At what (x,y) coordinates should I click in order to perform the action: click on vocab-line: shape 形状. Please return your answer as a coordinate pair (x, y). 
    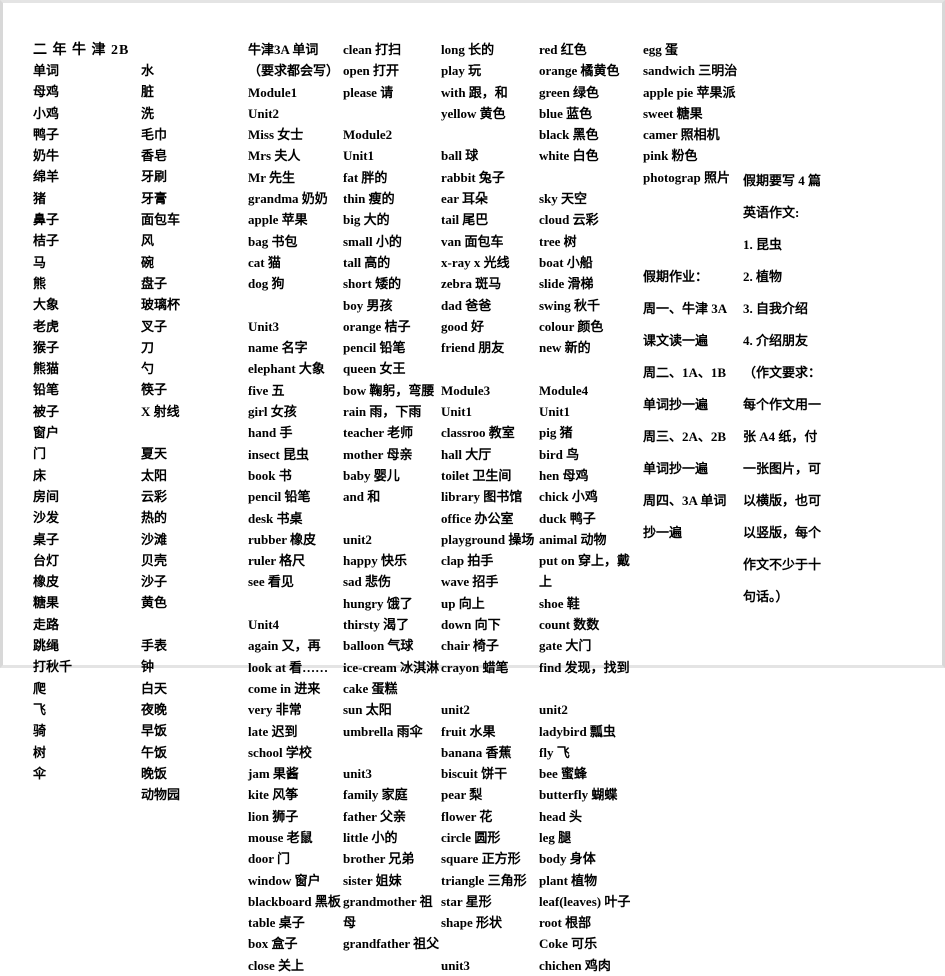
    Looking at the image, I should click on (472, 923).